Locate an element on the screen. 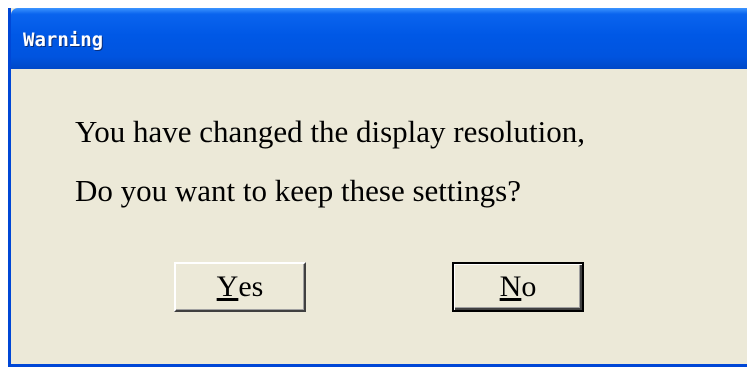  window-title: Warning is located at coordinates (63, 40).